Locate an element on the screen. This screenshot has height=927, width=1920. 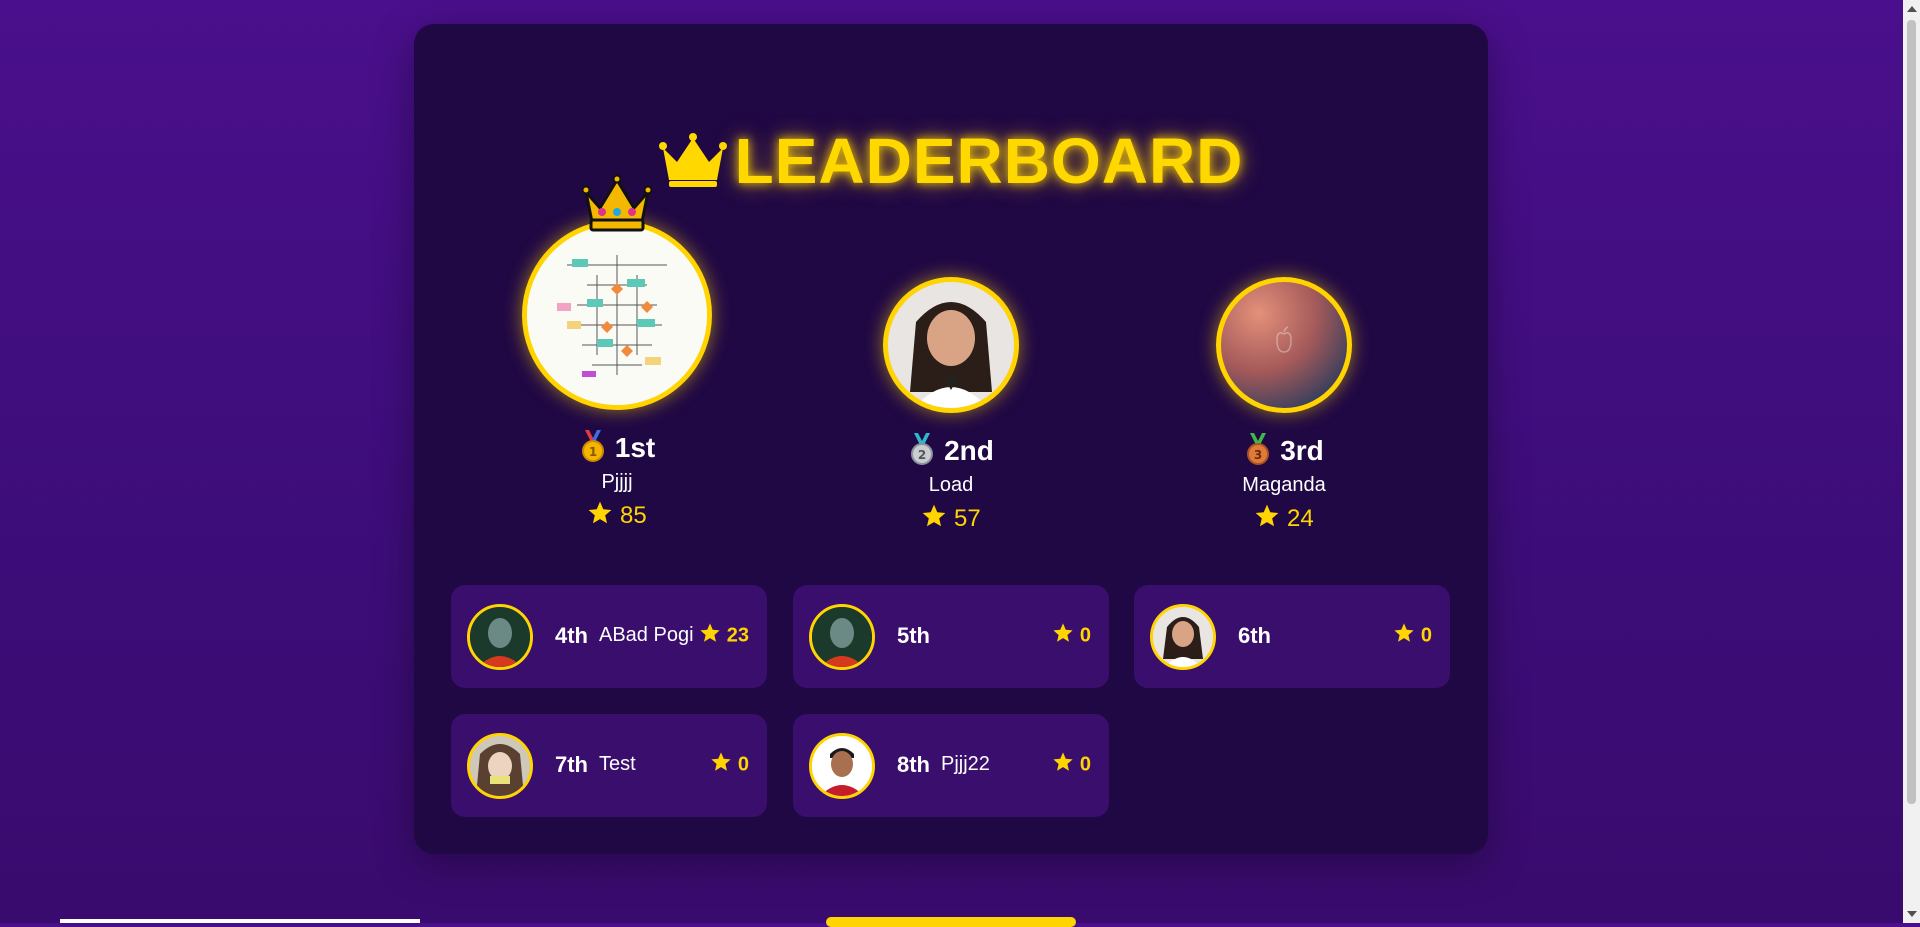
player-score: 23 is located at coordinates (724, 636).